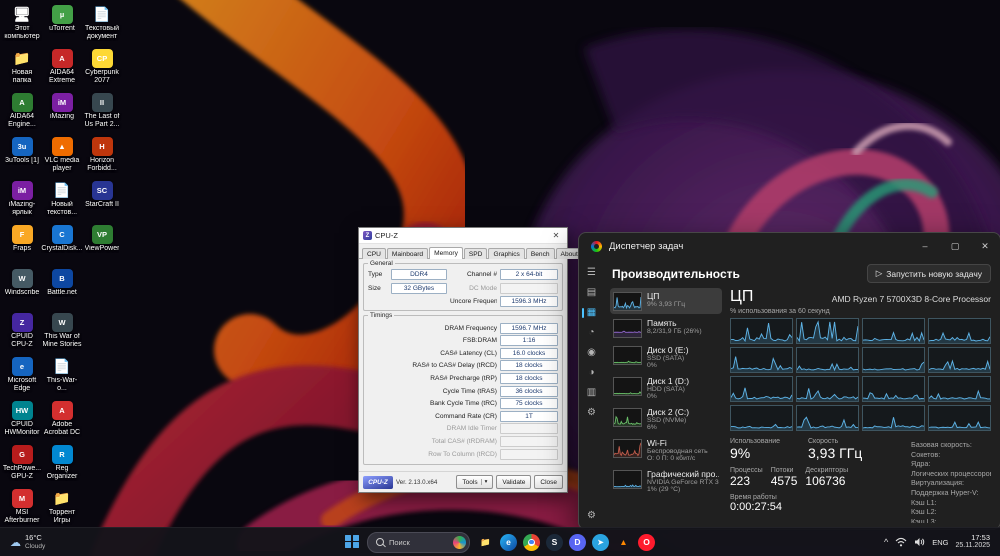  Describe the element at coordinates (577, 542) in the screenshot. I see `taskbar-app-discord: D` at that location.